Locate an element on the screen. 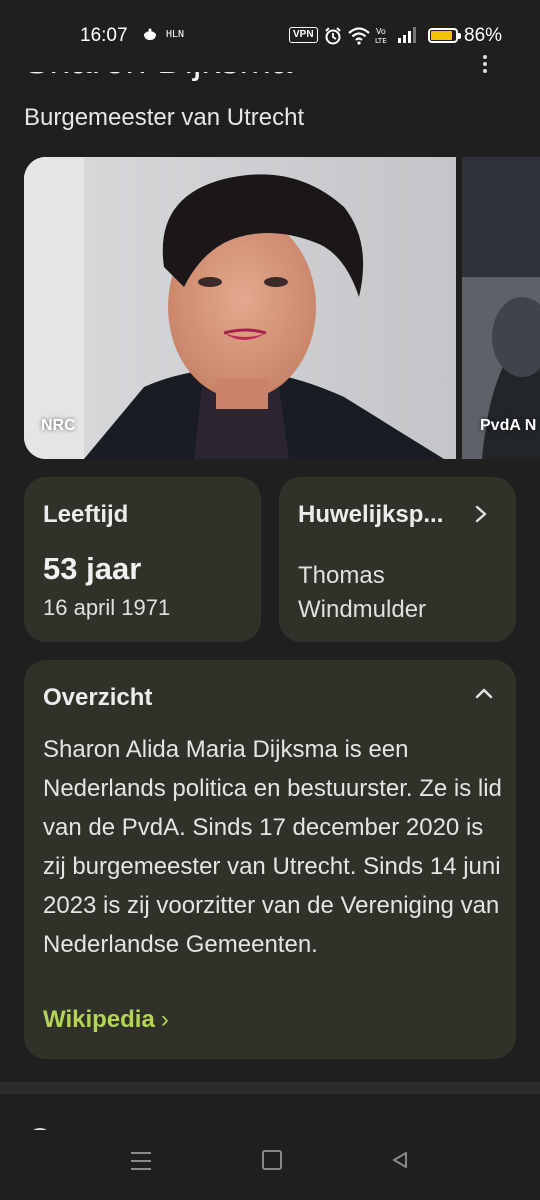 The height and width of the screenshot is (1200, 540). spouse-name: Thomas Windmulder is located at coordinates (362, 593).